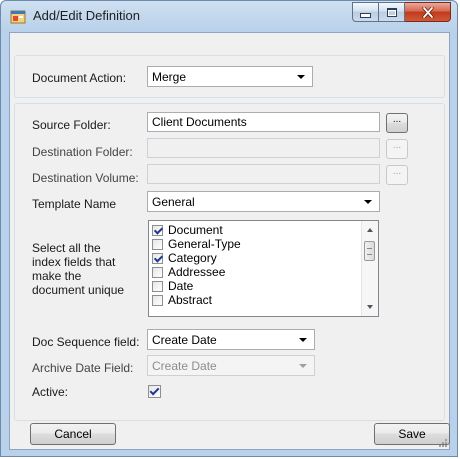  Describe the element at coordinates (370, 230) in the screenshot. I see `scroll-up-icon` at that location.